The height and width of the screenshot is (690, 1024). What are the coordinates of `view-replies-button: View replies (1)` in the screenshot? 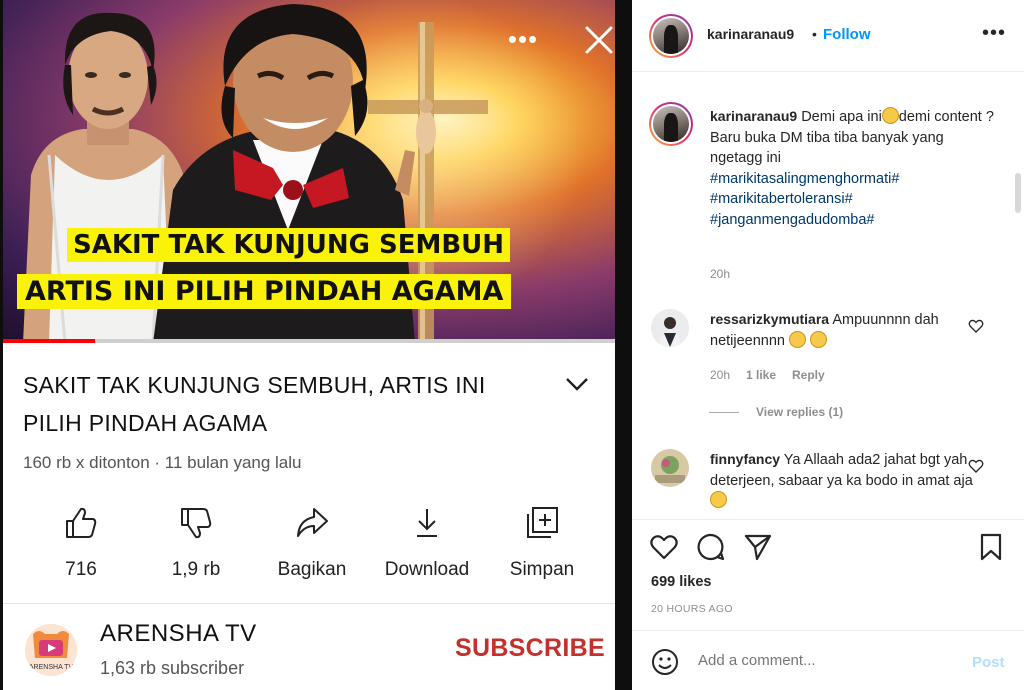 It's located at (799, 412).